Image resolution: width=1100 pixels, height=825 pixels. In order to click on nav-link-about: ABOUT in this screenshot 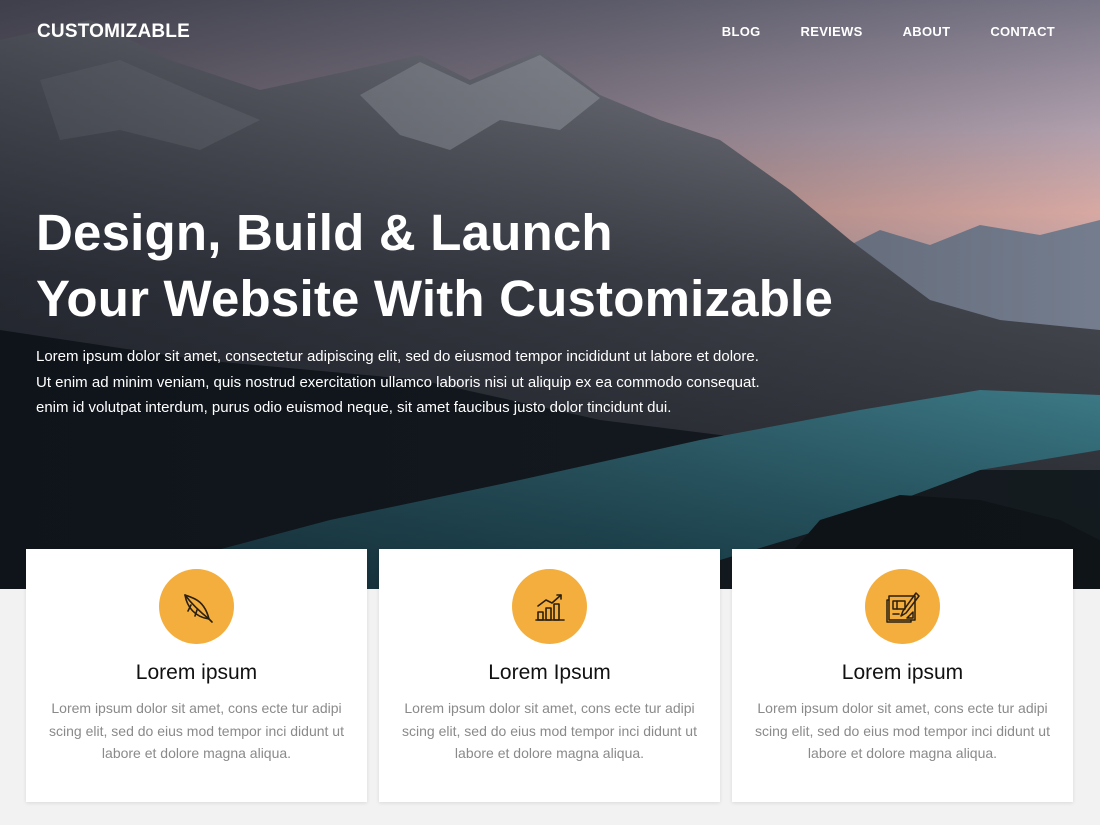, I will do `click(927, 31)`.